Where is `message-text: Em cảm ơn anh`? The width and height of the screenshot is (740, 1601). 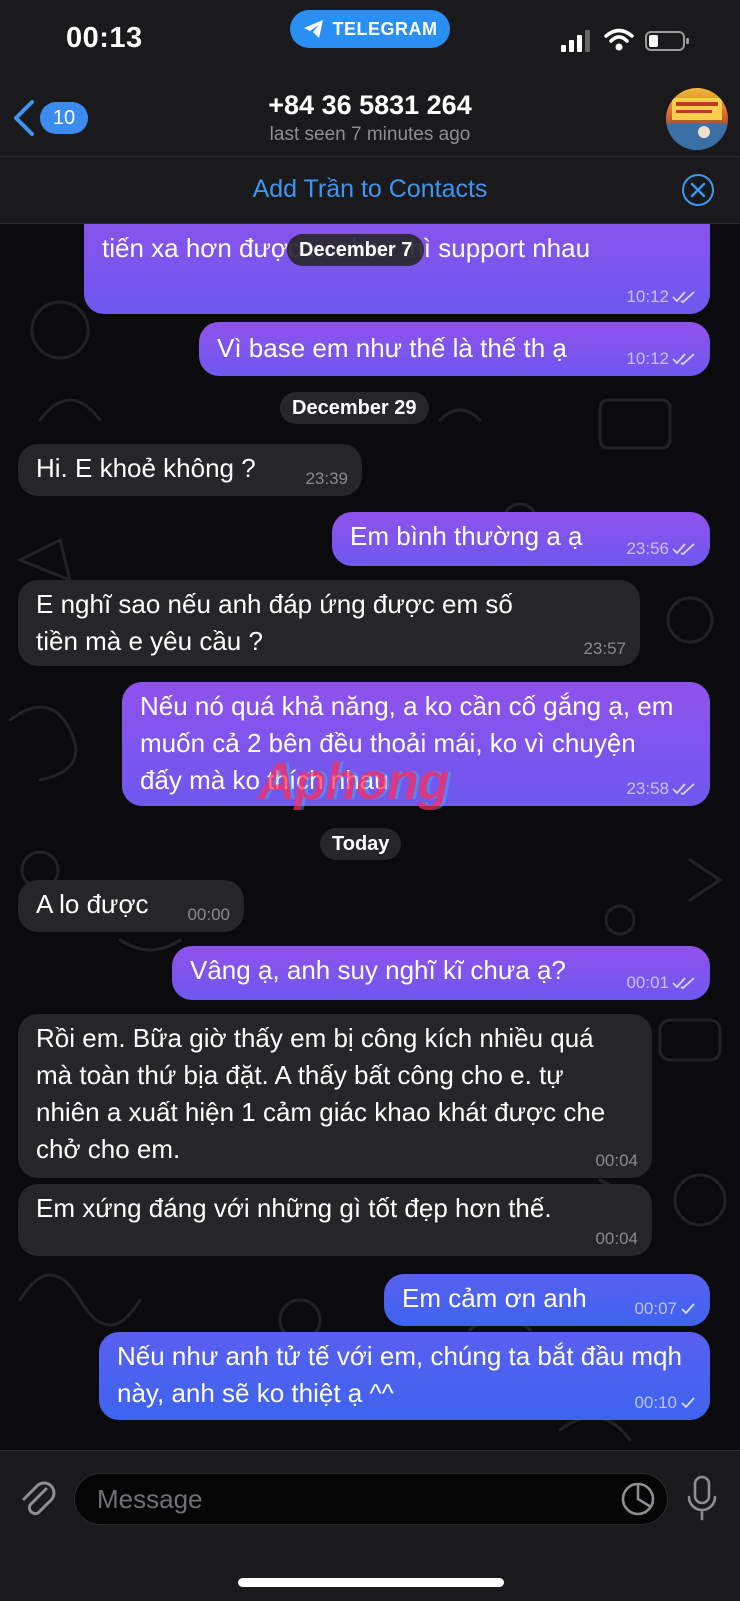
message-text: Em cảm ơn anh is located at coordinates (494, 1298).